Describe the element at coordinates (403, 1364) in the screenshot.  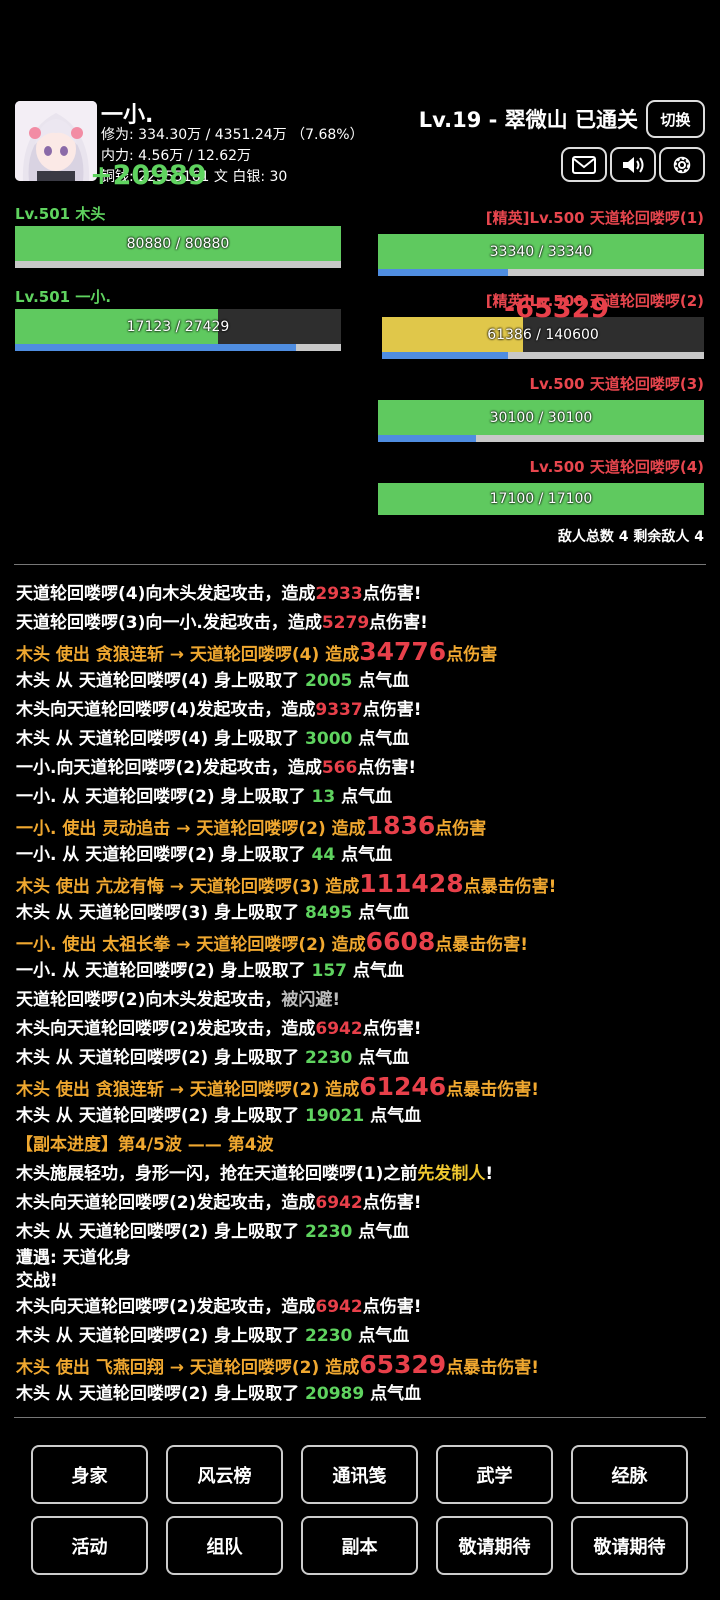
I see `damage-value: 65329` at that location.